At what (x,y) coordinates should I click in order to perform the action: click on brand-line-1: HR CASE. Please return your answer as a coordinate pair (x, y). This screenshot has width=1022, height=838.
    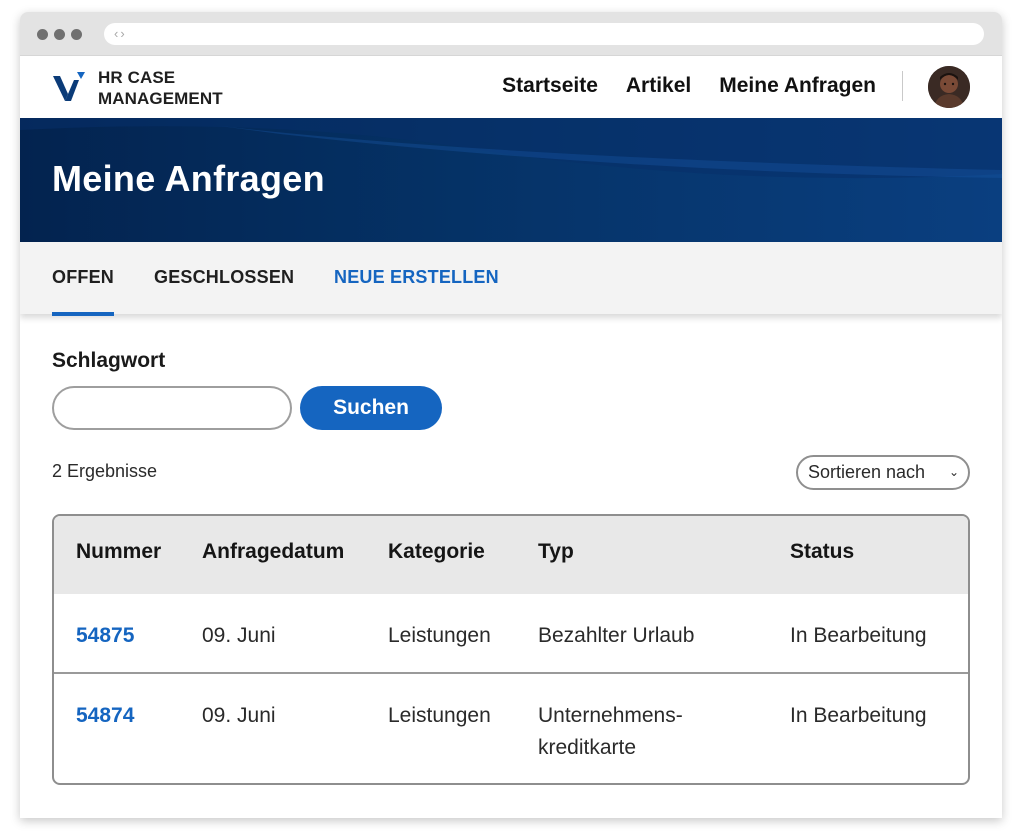
    Looking at the image, I should click on (137, 77).